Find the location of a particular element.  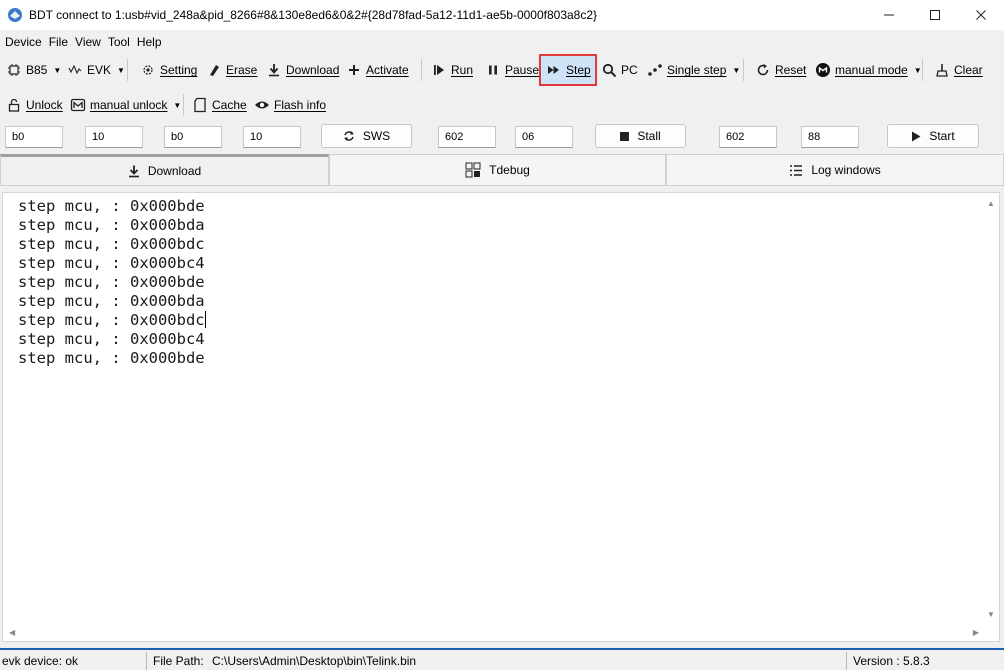

manual-unlock-label: manual unlock is located at coordinates (129, 105).